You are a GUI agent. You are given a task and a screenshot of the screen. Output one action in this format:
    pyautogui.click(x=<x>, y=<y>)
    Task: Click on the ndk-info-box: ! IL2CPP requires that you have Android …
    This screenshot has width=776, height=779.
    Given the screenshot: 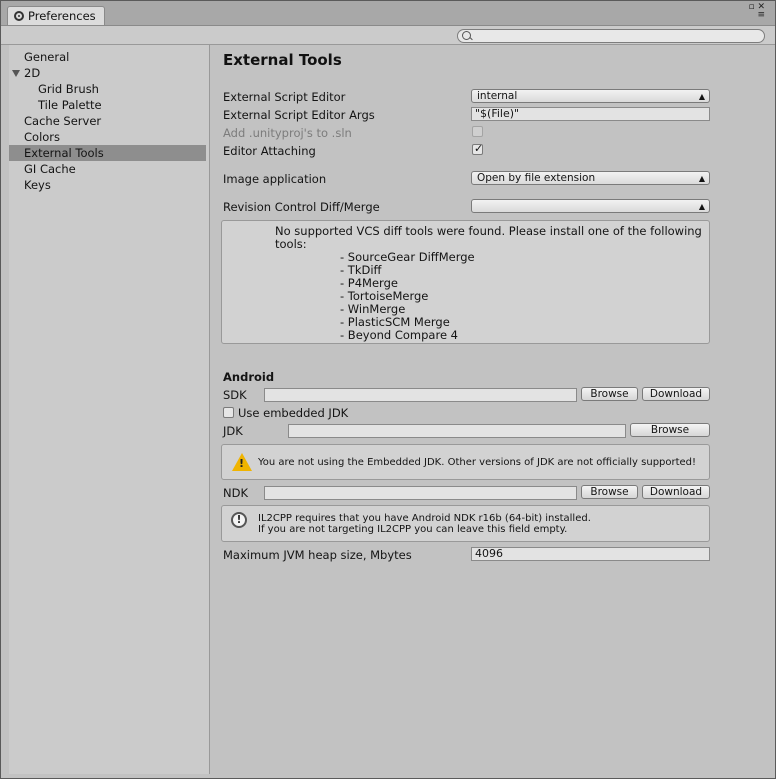 What is the action you would take?
    pyautogui.click(x=465, y=523)
    